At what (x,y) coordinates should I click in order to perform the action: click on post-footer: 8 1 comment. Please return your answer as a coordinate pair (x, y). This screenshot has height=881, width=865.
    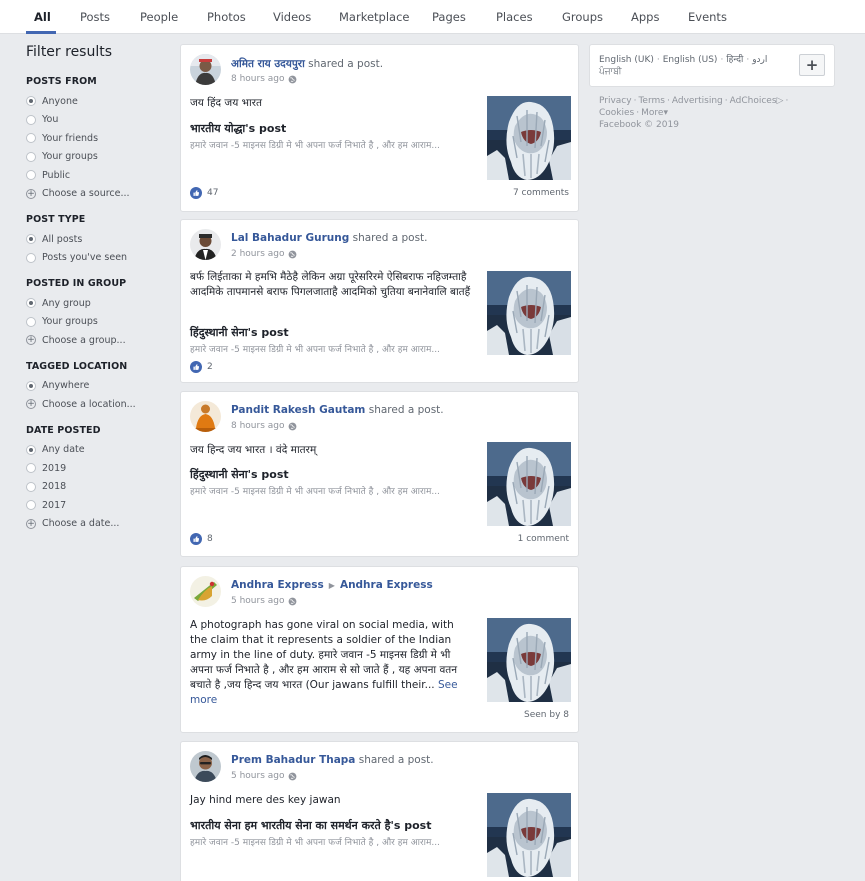
    Looking at the image, I should click on (379, 539).